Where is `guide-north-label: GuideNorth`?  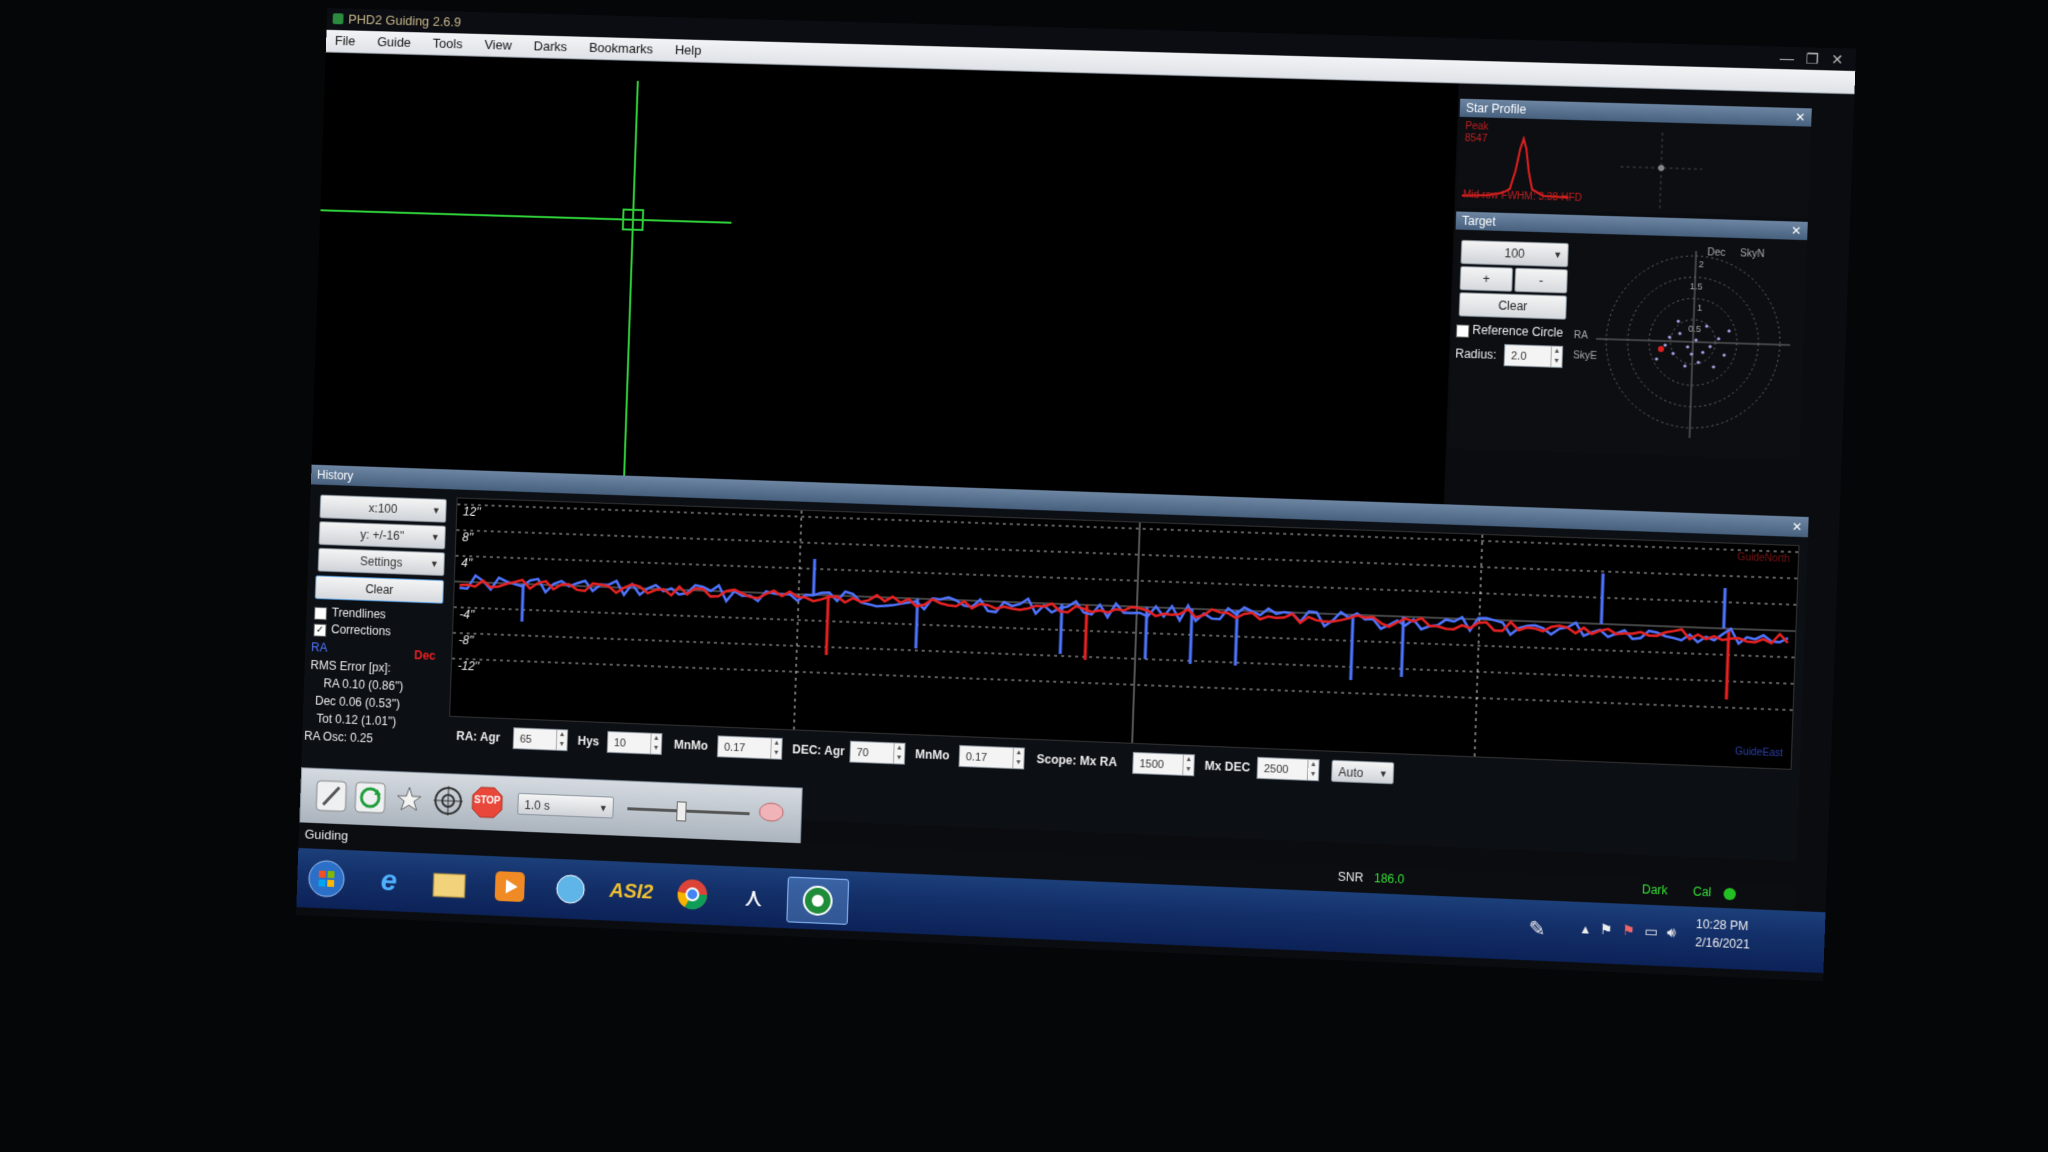
guide-north-label: GuideNorth is located at coordinates (1763, 558).